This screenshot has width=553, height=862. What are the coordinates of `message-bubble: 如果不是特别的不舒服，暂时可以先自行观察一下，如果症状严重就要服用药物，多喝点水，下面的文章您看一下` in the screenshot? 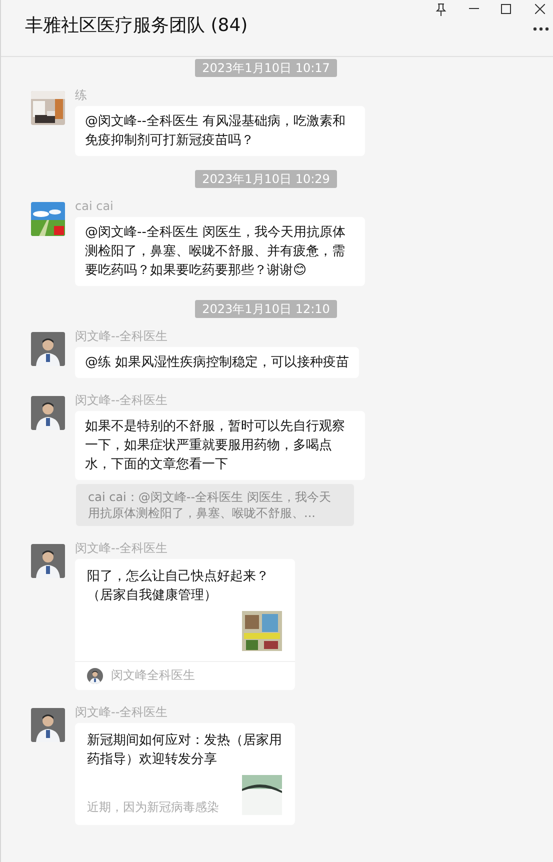 It's located at (220, 445).